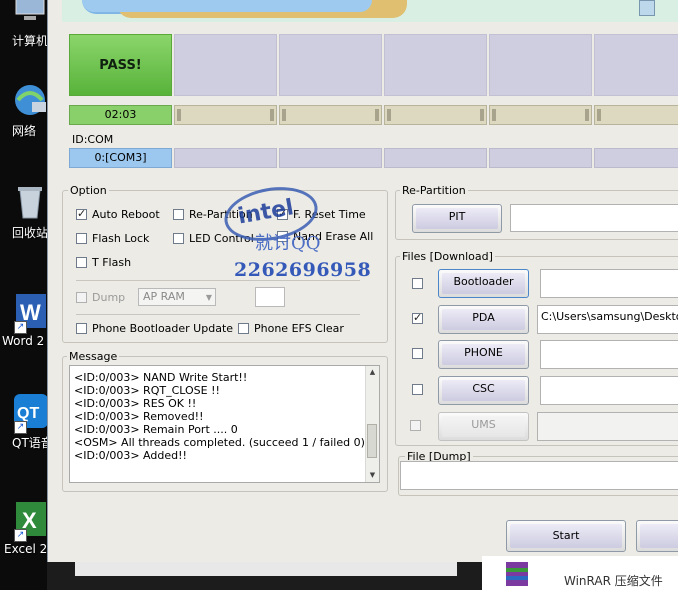  What do you see at coordinates (288, 243) in the screenshot?
I see `qq-watermark: 就讨QQ` at bounding box center [288, 243].